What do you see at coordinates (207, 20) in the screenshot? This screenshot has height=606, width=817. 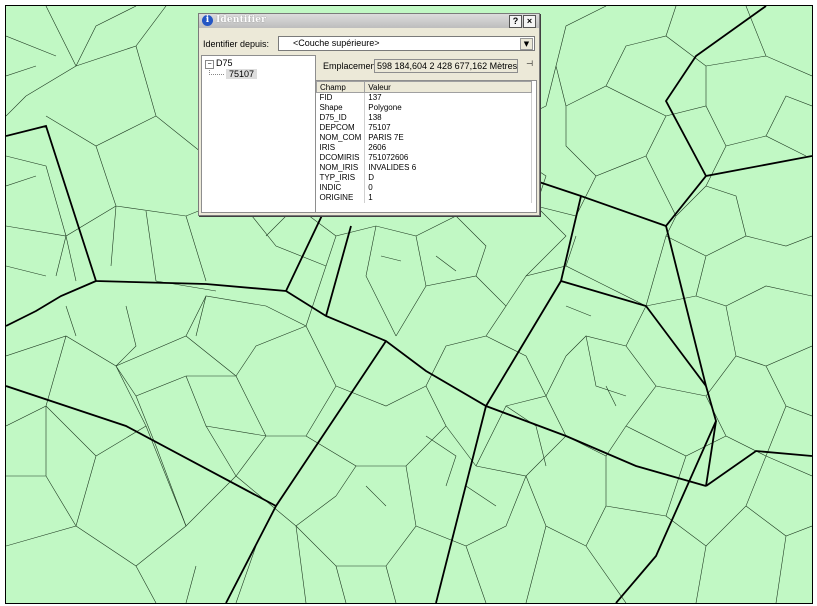 I see `info-icon: i` at bounding box center [207, 20].